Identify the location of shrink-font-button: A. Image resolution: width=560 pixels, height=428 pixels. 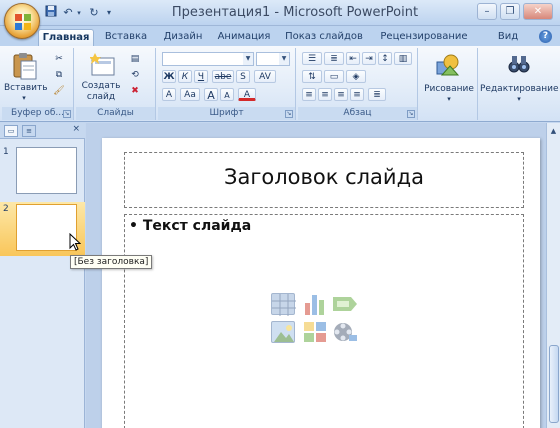
(227, 94).